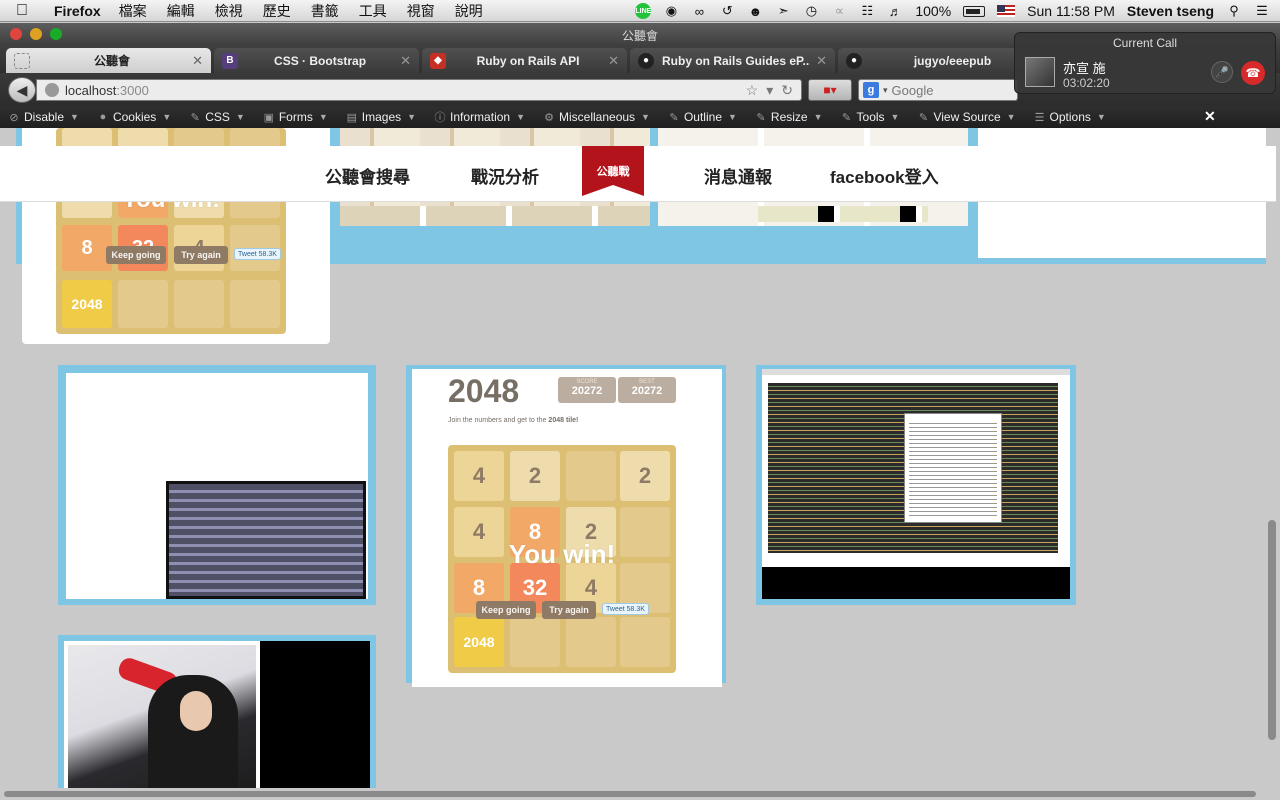  Describe the element at coordinates (524, 60) in the screenshot. I see `tab-rails-api: ◆ Ruby on Rails API ✕` at that location.